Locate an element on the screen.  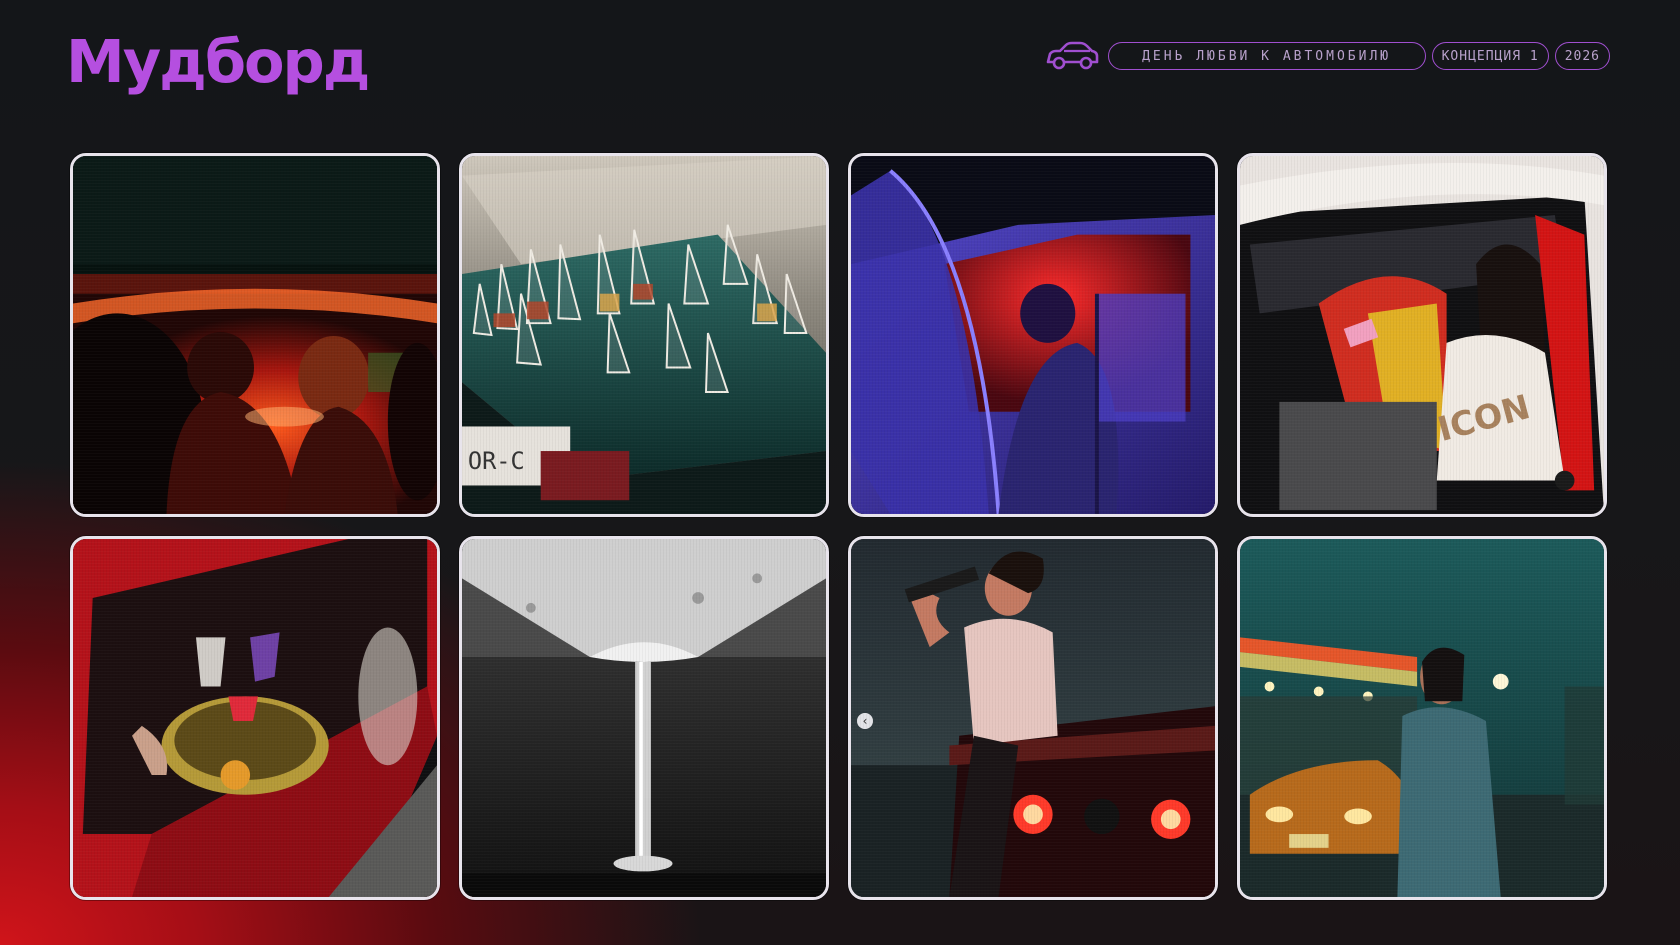
man-on-car-tail-image is located at coordinates (1033, 718).